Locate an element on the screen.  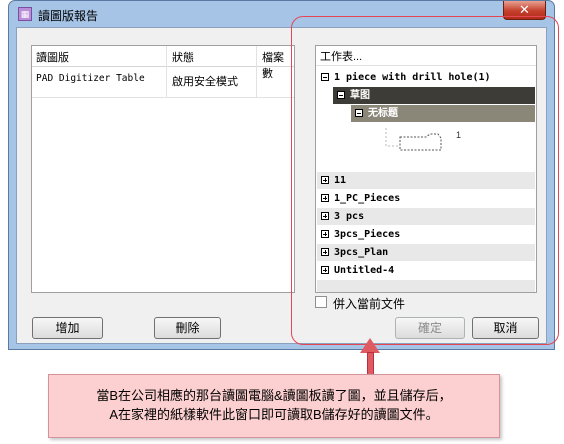
title-bar: ▦ 讀圖版報告 ✕ is located at coordinates (281, 14).